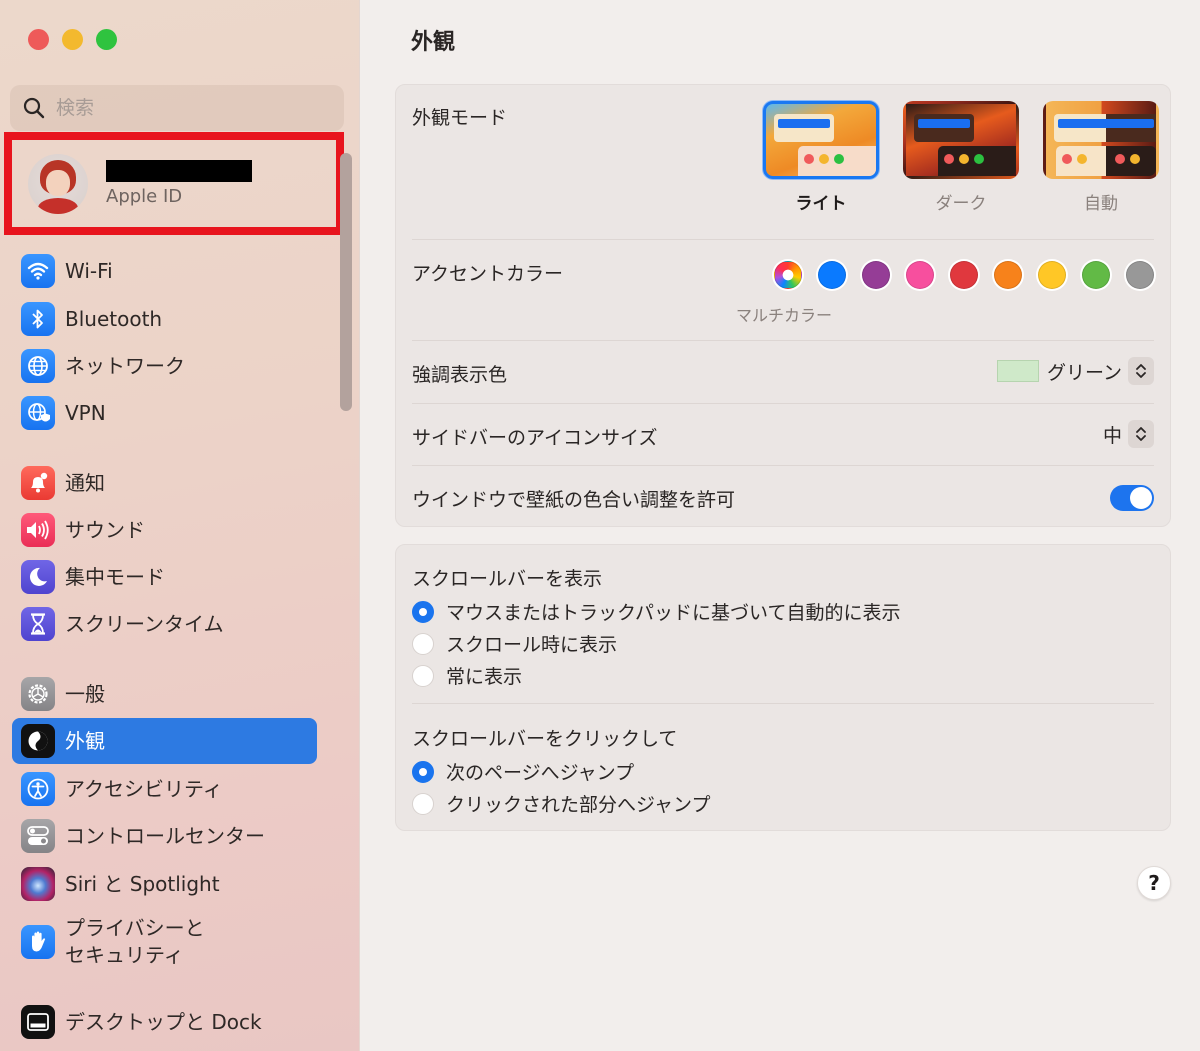 This screenshot has width=1200, height=1051. What do you see at coordinates (186, 108) in the screenshot?
I see `search-input` at bounding box center [186, 108].